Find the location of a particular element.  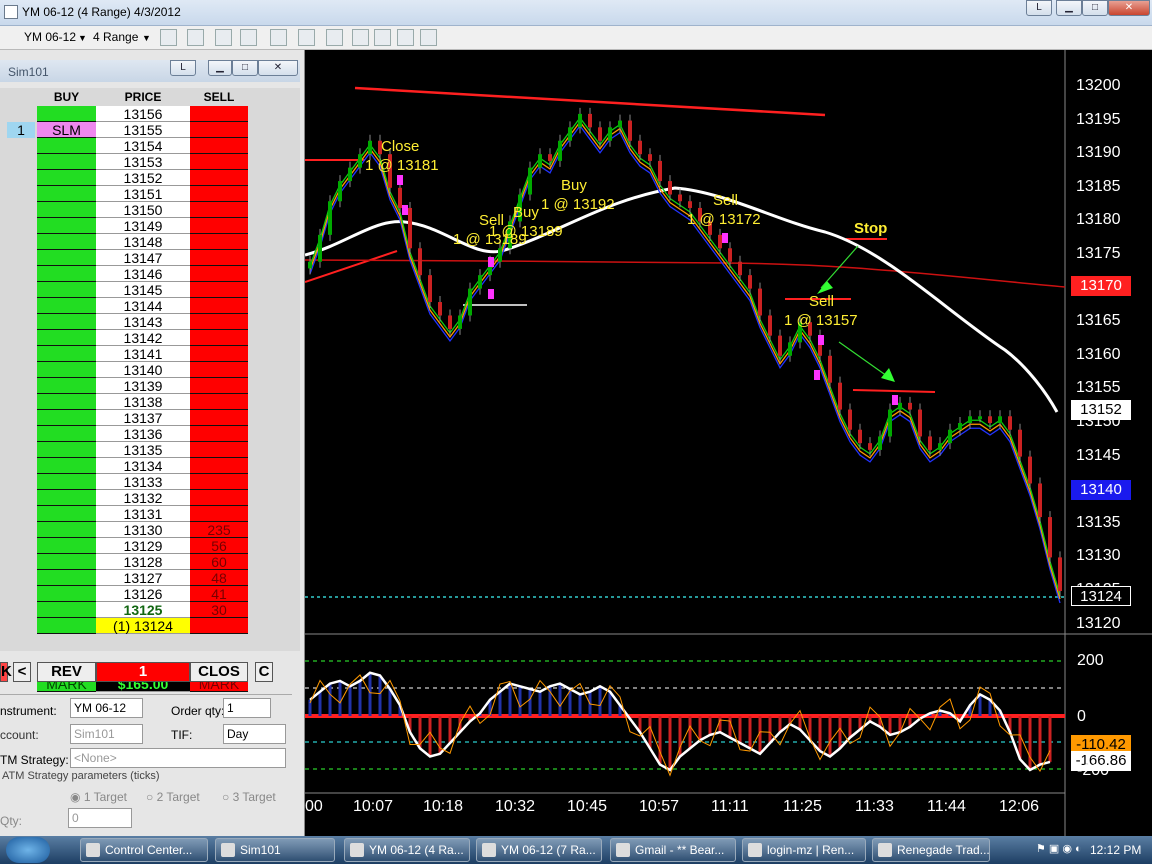

target1-radio: ◉ 1 Target is located at coordinates (98, 797).